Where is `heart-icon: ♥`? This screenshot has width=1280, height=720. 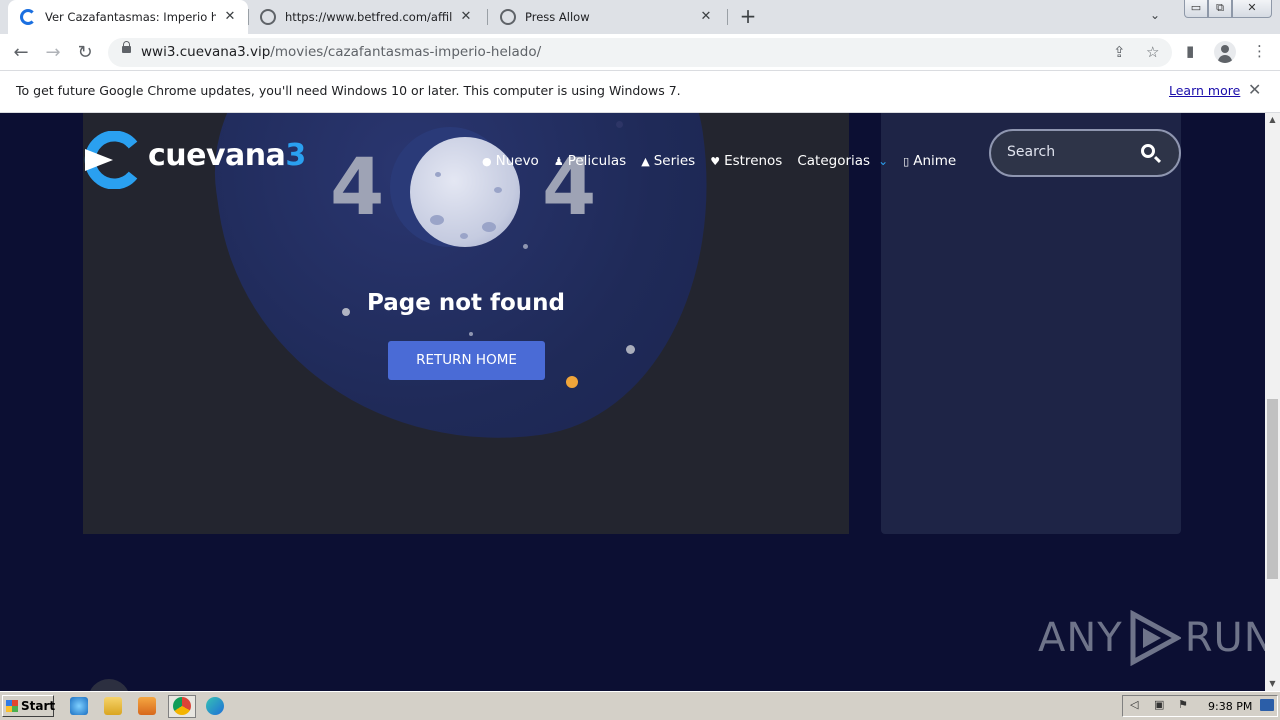
heart-icon: ♥ is located at coordinates (715, 161).